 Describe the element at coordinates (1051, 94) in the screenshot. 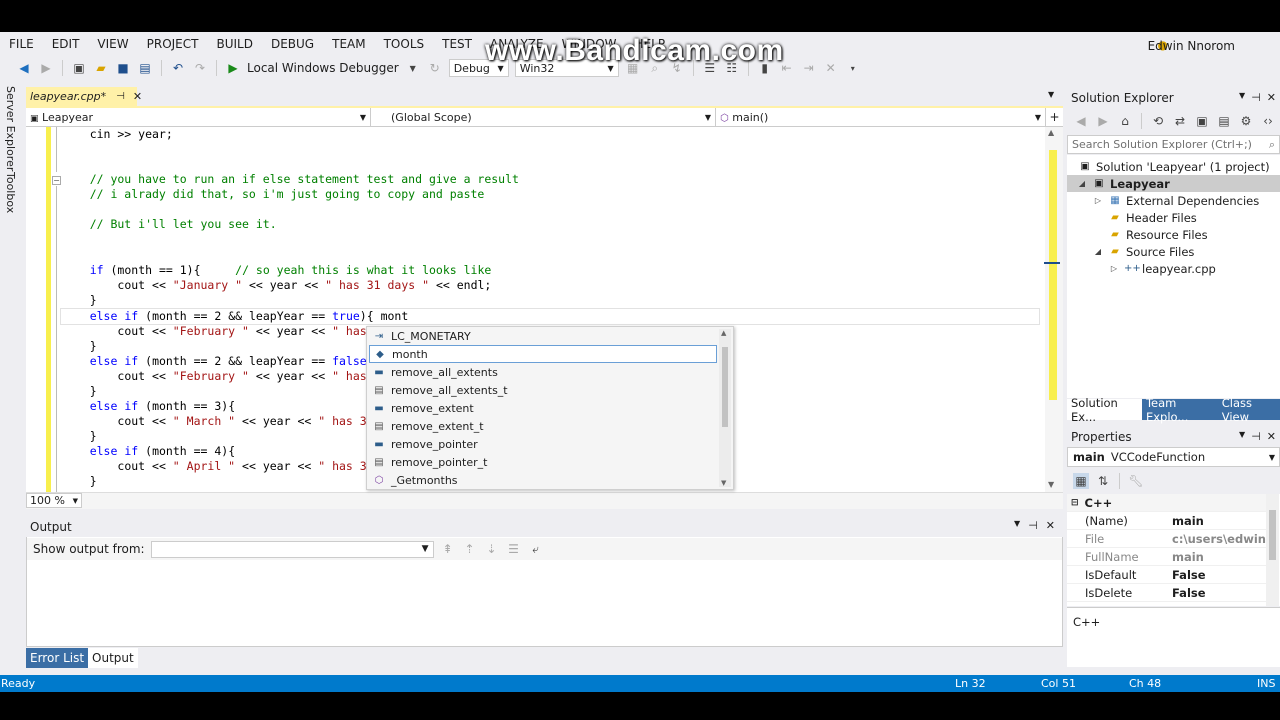

I see `tab-overflow-icon: ▼` at that location.